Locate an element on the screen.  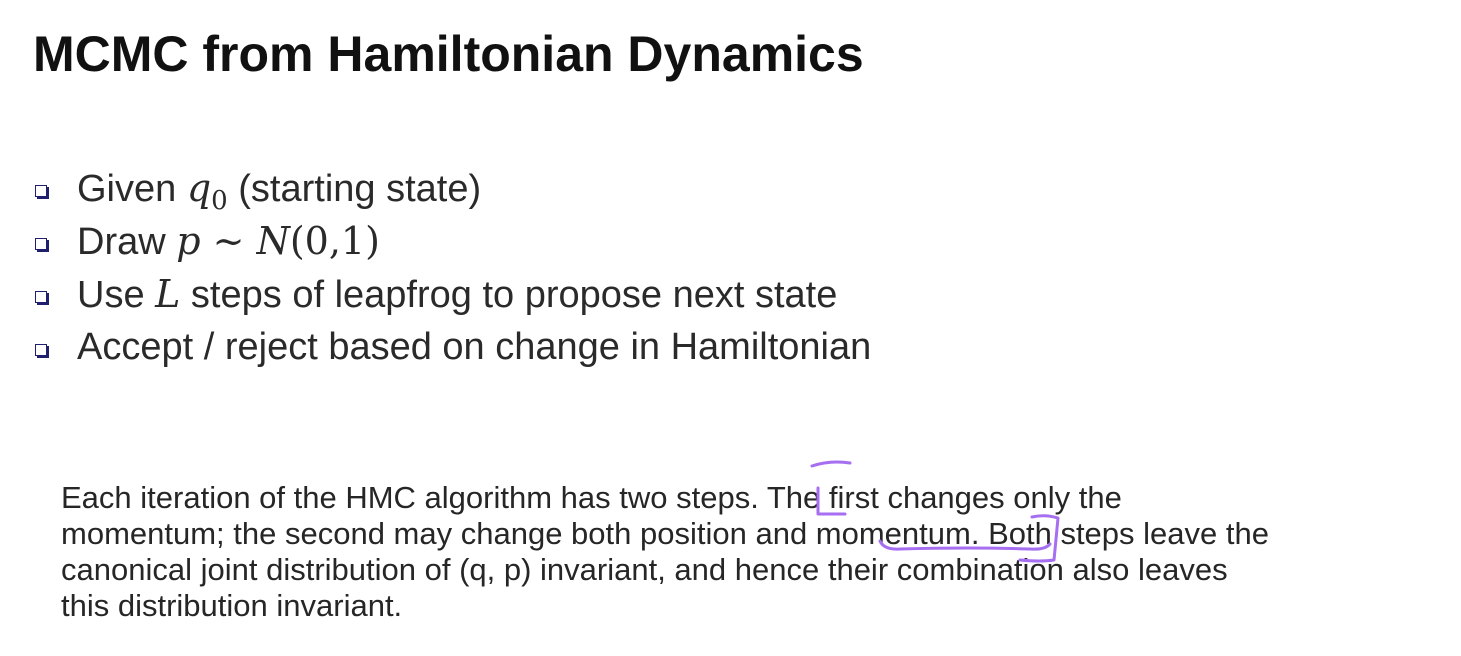
bullet-item-draw: Draw p ∼ N(0,1) is located at coordinates (452, 242).